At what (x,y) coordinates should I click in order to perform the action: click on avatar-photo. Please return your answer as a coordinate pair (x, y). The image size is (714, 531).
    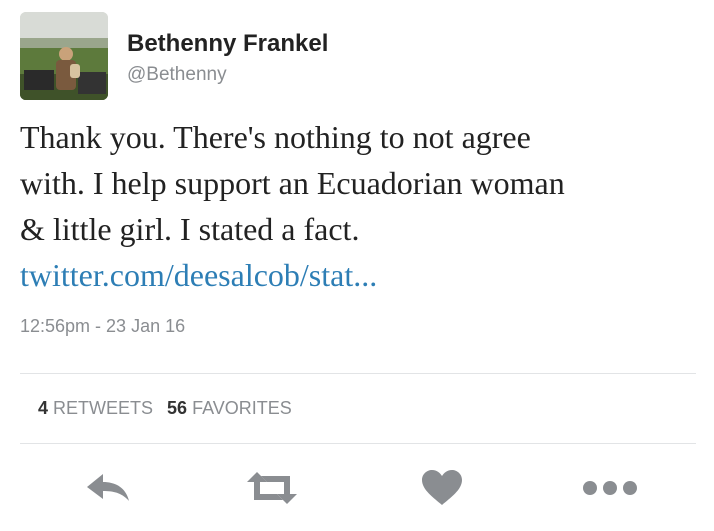
    Looking at the image, I should click on (64, 56).